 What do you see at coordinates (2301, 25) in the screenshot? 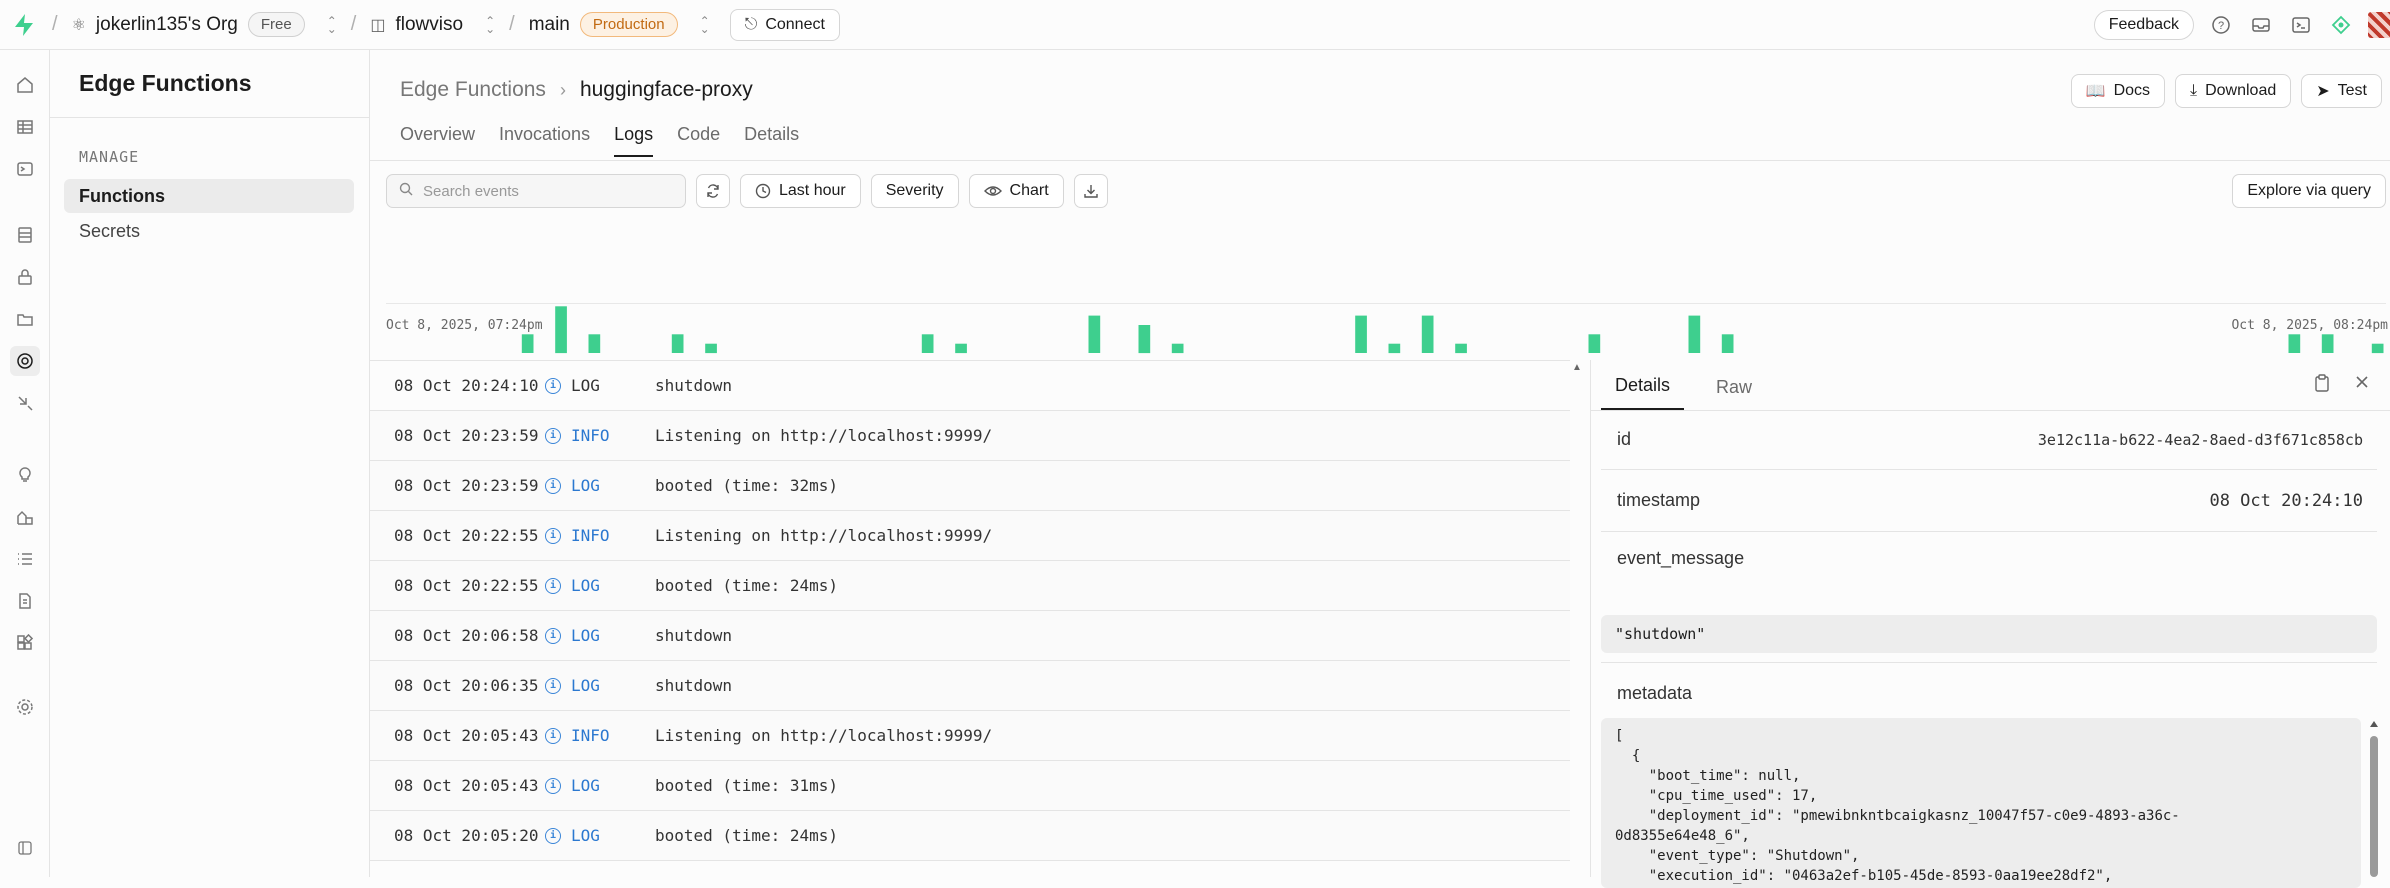
I see `terminal-icon` at bounding box center [2301, 25].